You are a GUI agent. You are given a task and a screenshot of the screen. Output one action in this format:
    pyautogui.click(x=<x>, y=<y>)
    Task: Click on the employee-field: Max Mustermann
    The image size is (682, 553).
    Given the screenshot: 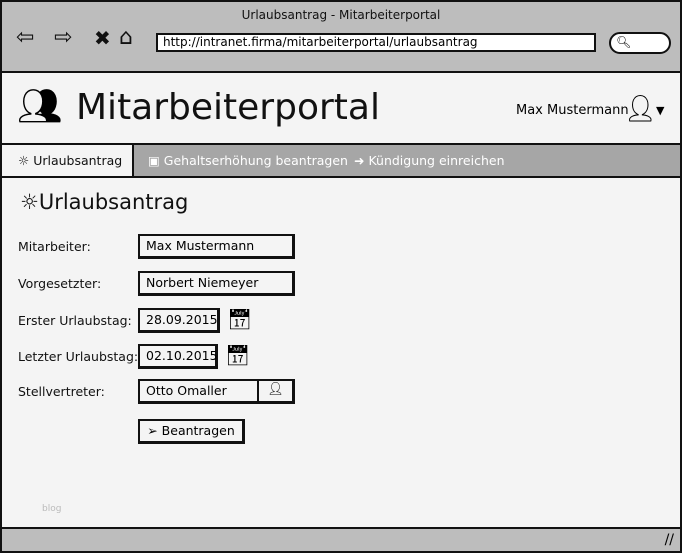 What is the action you would take?
    pyautogui.click(x=216, y=246)
    